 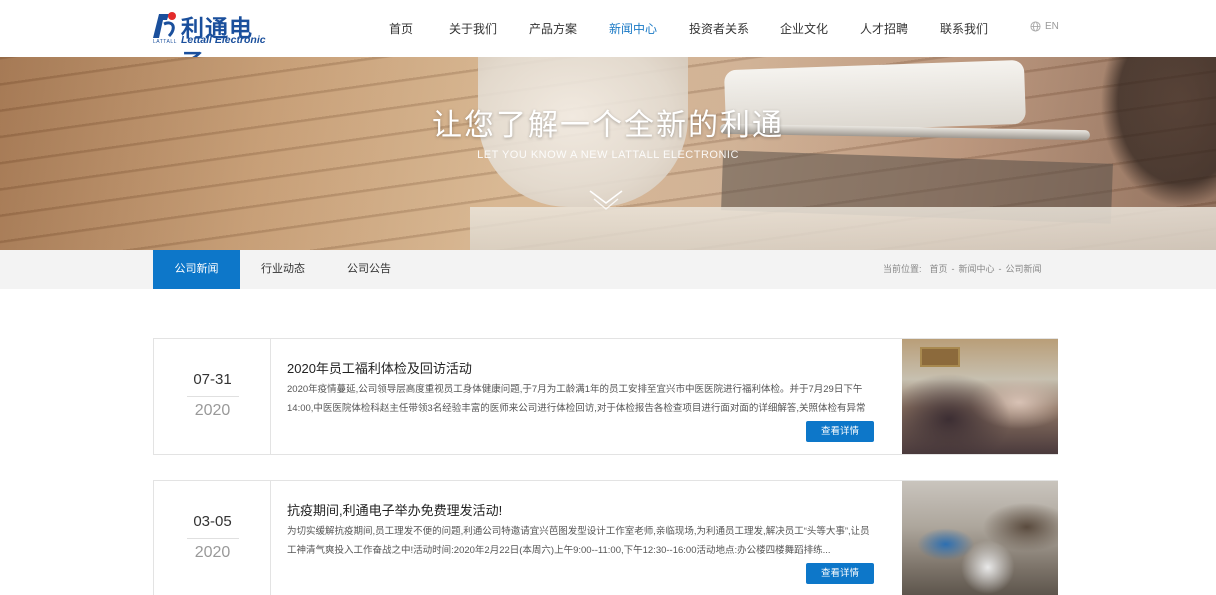 I want to click on nav-item-contact: 联系我们, so click(x=964, y=28).